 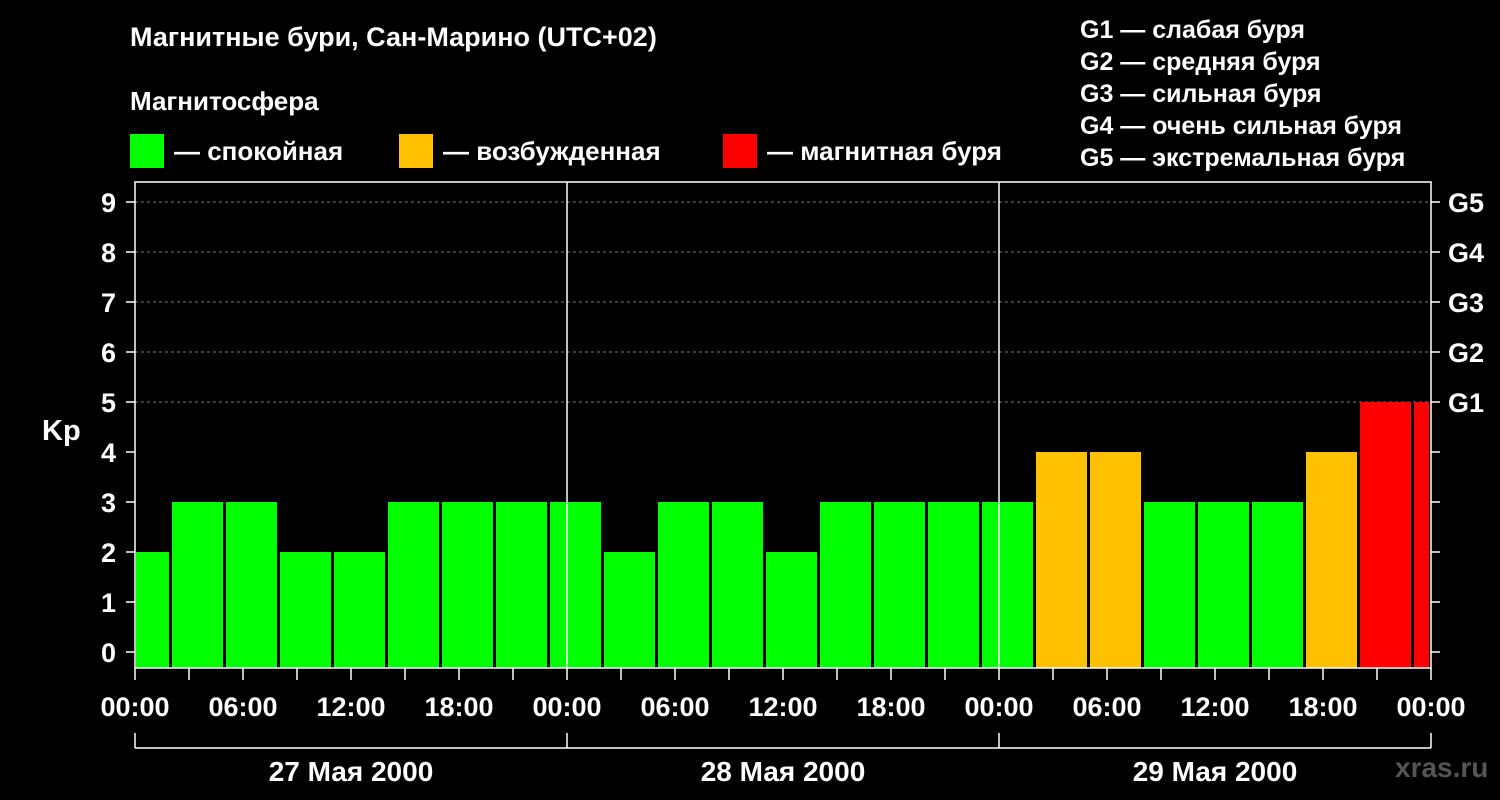 I want to click on day-label: 27 Мая 2000, so click(x=351, y=771).